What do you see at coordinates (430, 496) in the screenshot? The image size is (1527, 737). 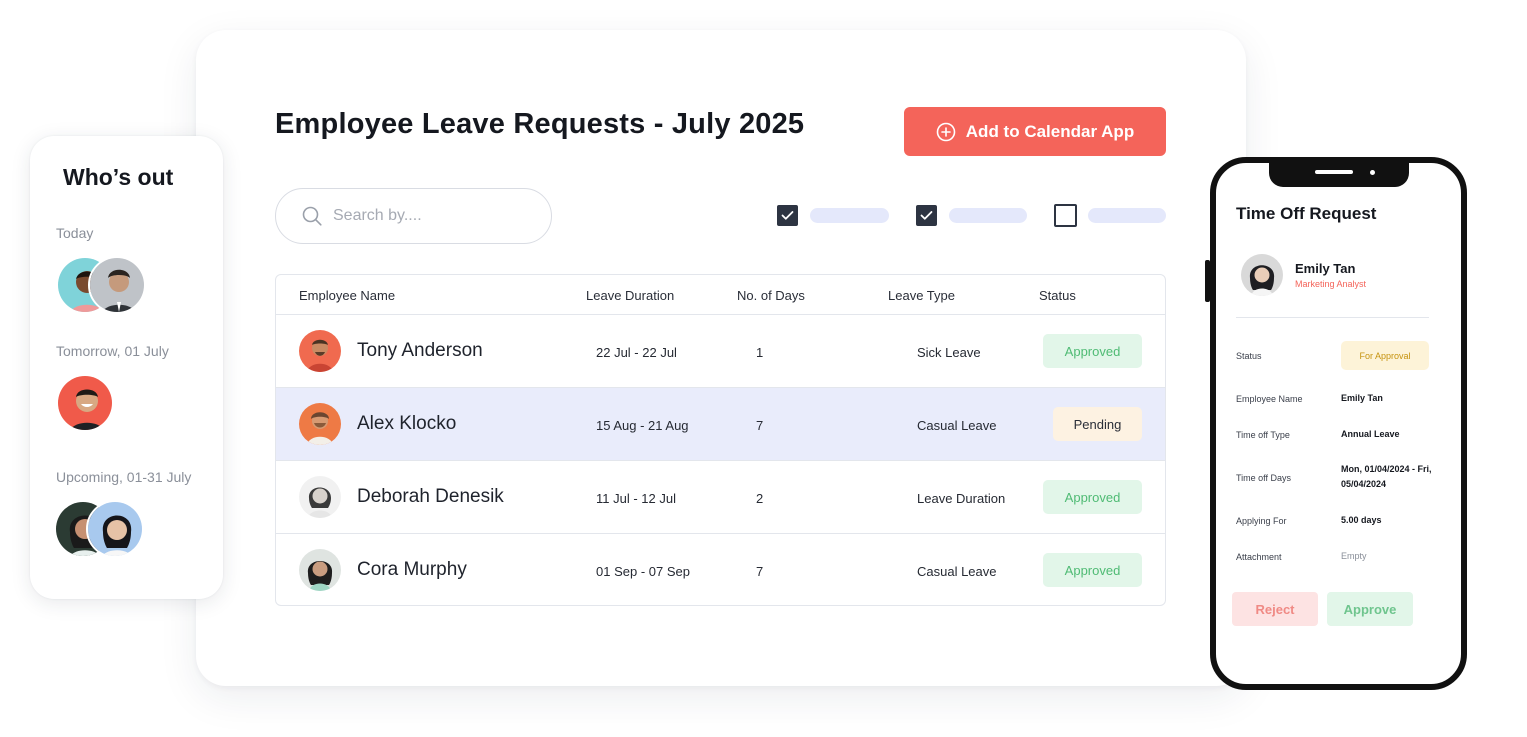 I see `employee-name: Deborah Denesik` at bounding box center [430, 496].